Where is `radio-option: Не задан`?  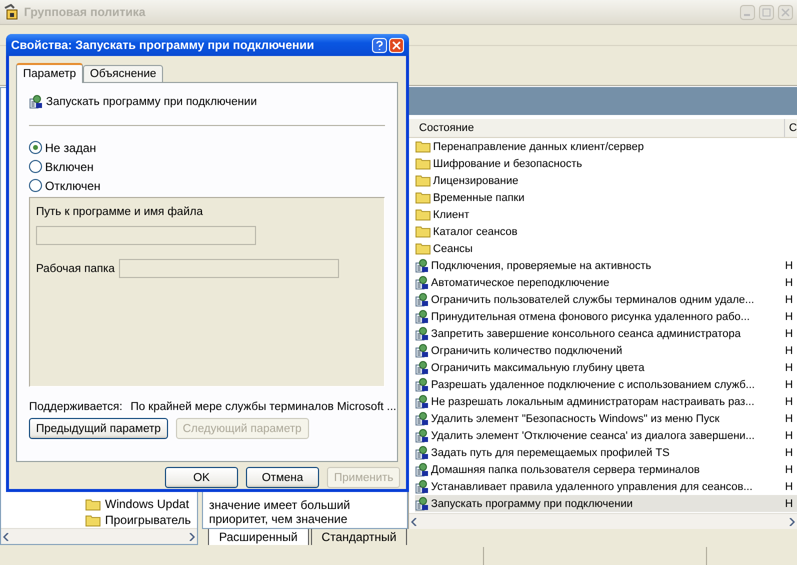
radio-option: Не задан is located at coordinates (207, 147).